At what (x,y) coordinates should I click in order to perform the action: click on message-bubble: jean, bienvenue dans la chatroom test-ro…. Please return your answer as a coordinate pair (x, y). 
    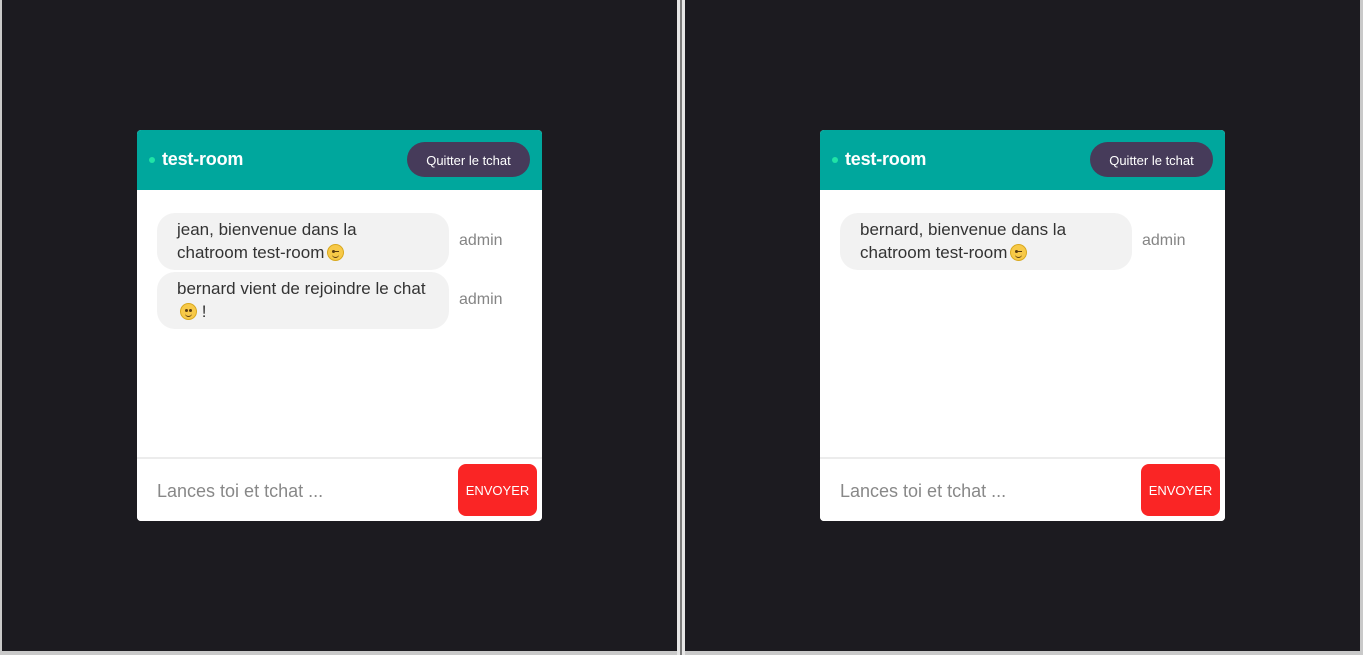
    Looking at the image, I should click on (303, 241).